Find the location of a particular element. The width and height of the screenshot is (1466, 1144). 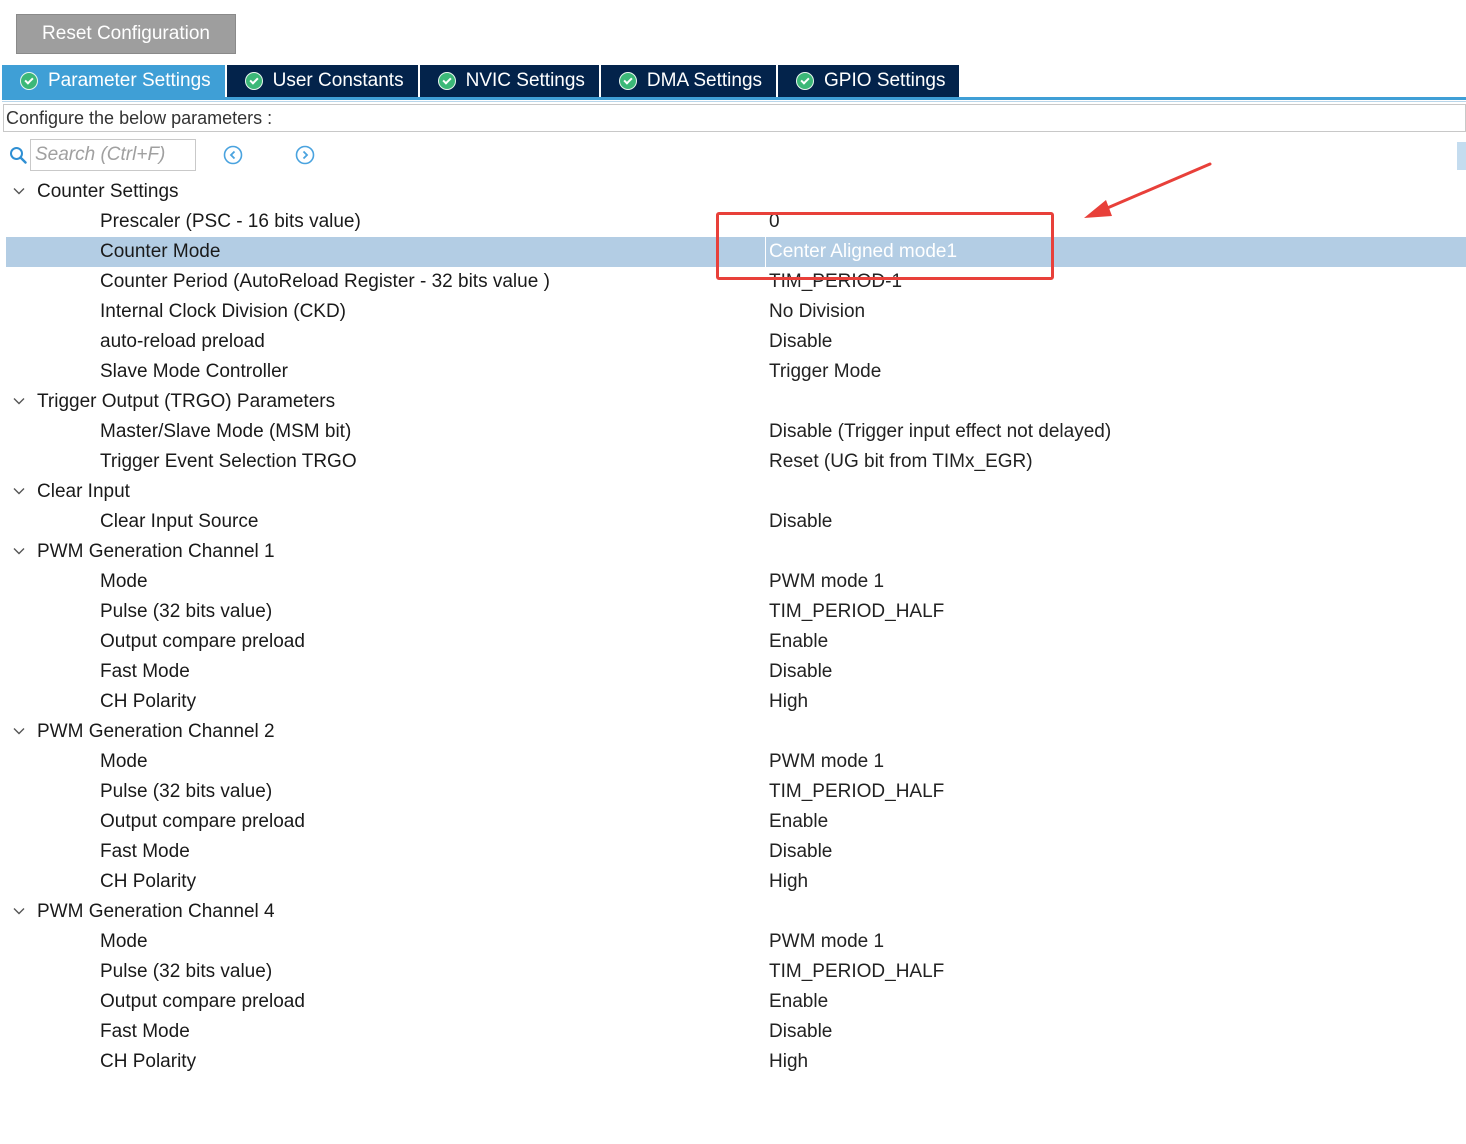

scrollbar-thumb is located at coordinates (1461, 156).